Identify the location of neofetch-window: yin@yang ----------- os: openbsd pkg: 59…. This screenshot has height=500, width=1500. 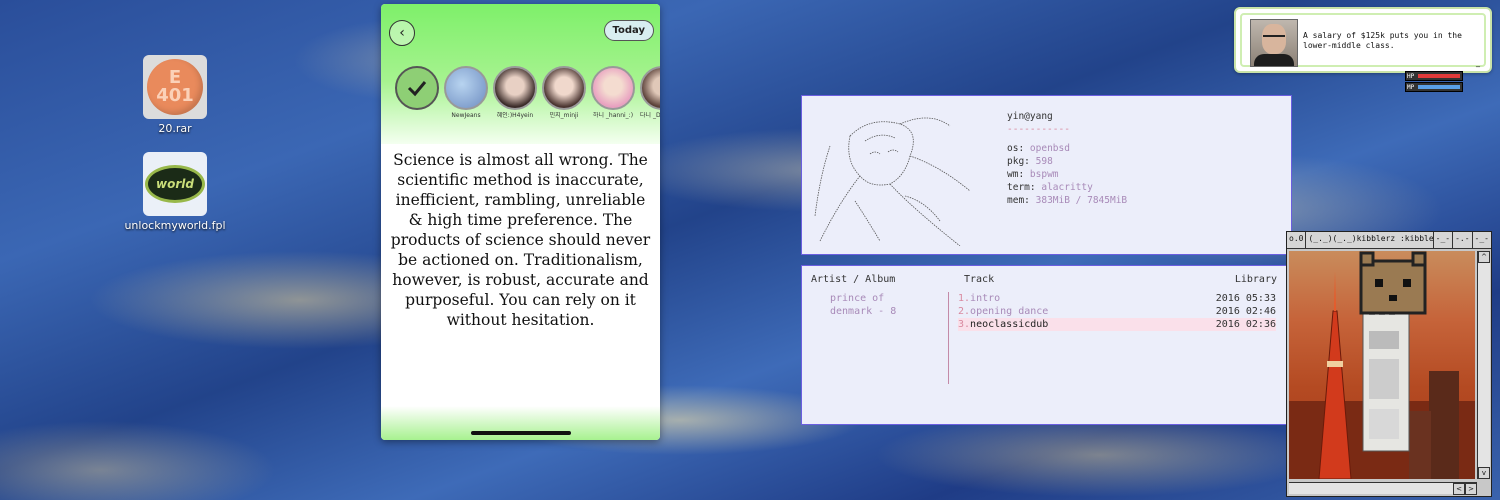
(1046, 175).